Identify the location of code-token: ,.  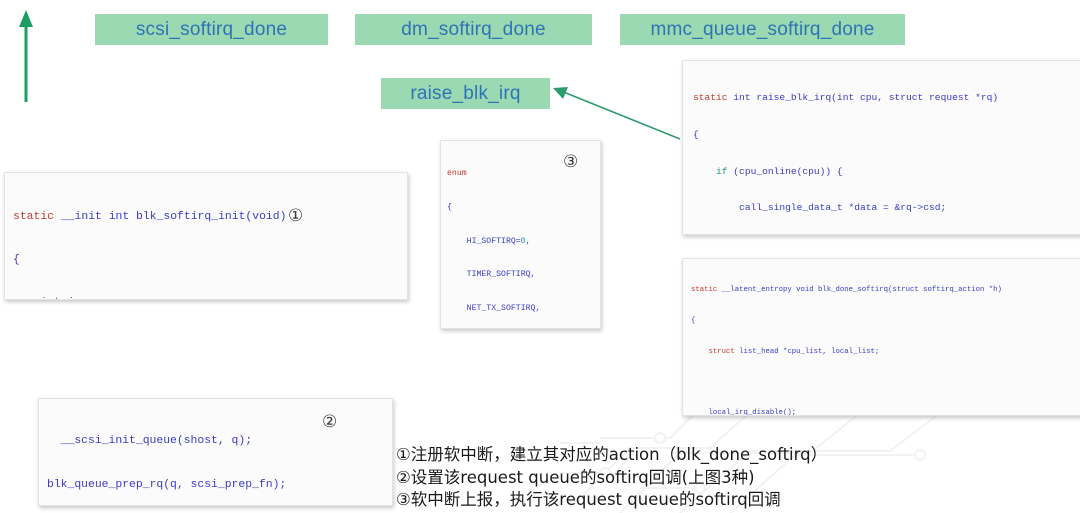
(528, 241).